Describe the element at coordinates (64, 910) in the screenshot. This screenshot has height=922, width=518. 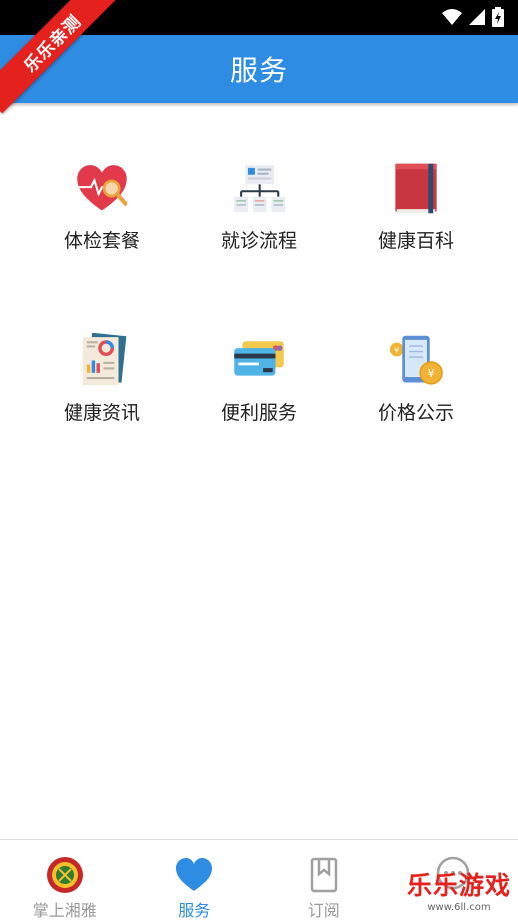
I see `nav-label: 掌上湘雅` at that location.